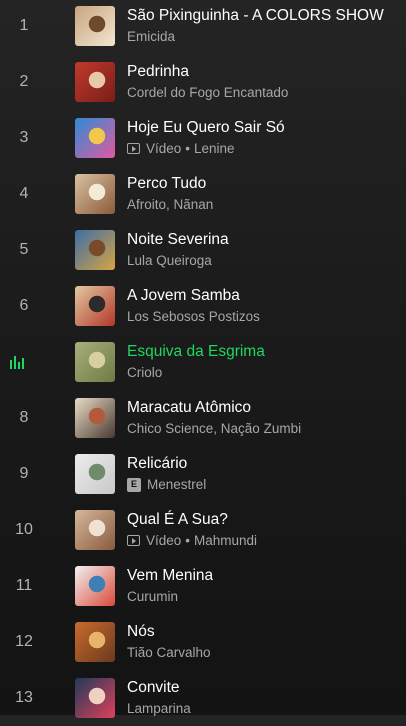  I want to click on track-title: Noite Severina, so click(178, 240).